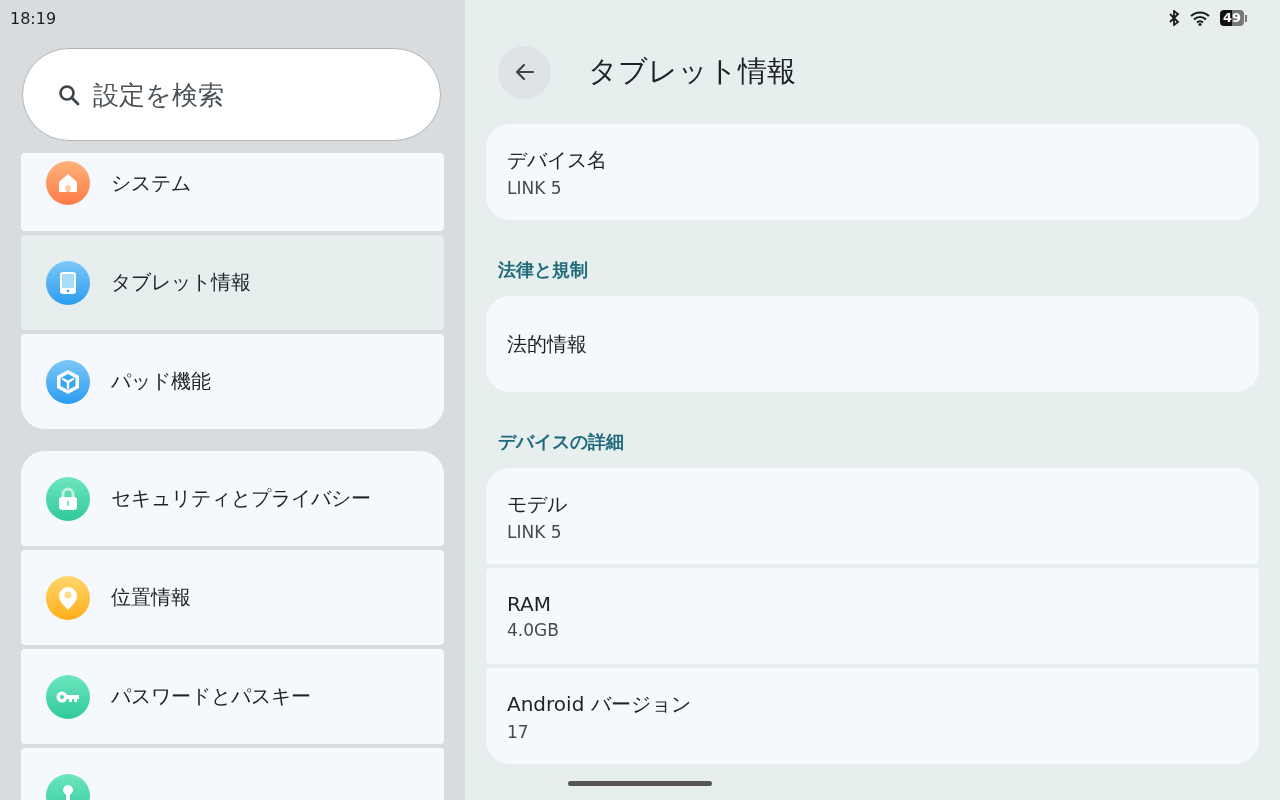 The width and height of the screenshot is (1280, 800). Describe the element at coordinates (557, 160) in the screenshot. I see `info-title: デバイス名` at that location.